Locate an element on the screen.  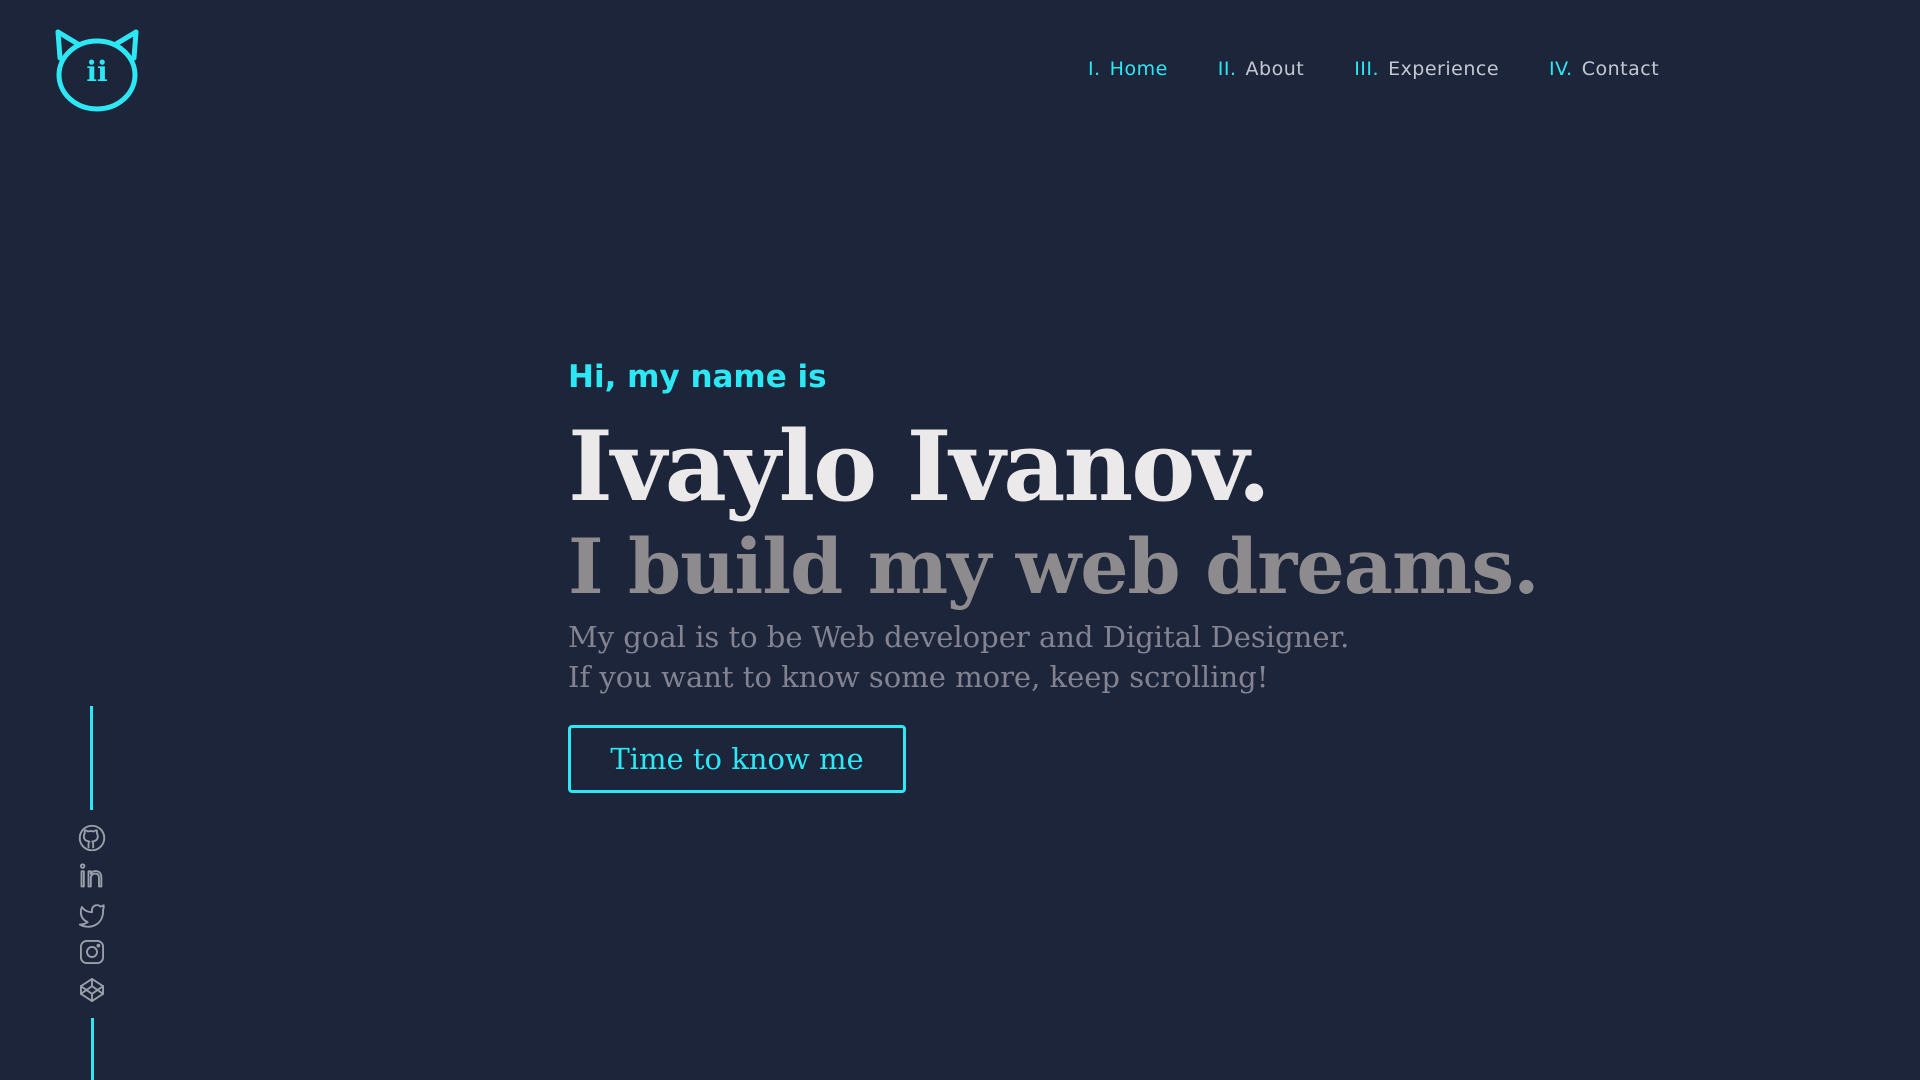
nav-number: I. is located at coordinates (1094, 69).